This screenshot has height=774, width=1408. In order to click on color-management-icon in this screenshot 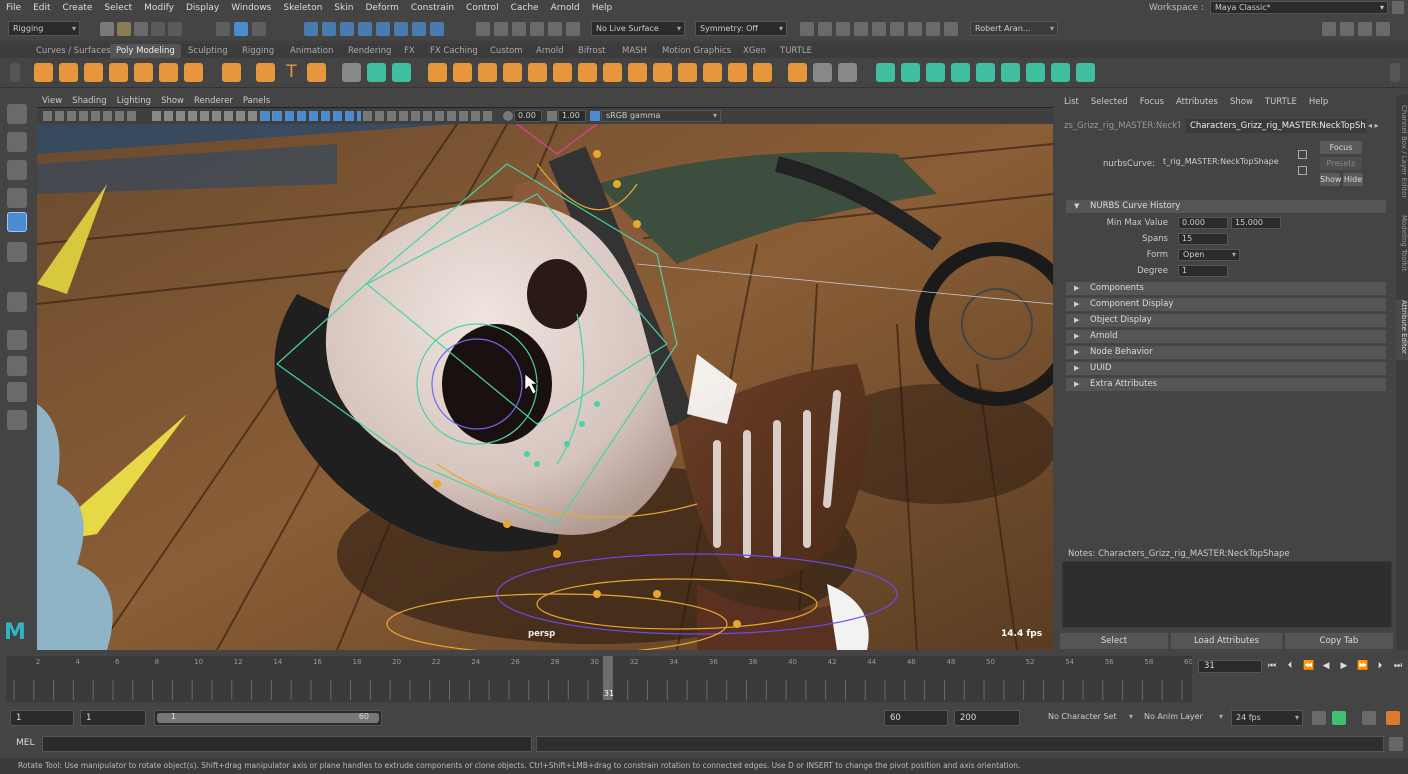, I will do `click(595, 116)`.